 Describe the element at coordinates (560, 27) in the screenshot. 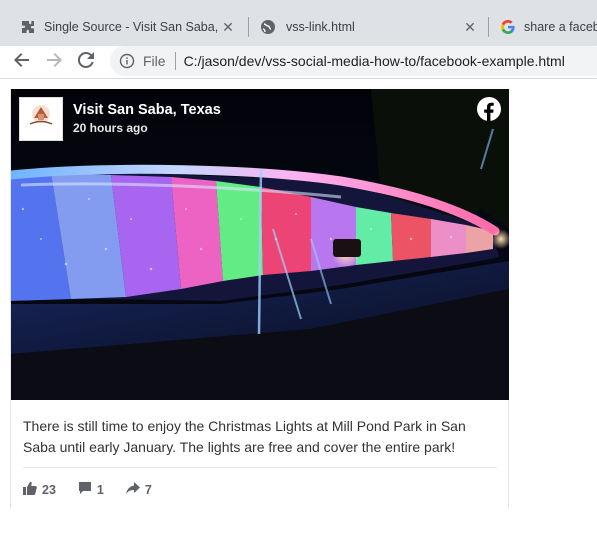

I see `tab-title: share a facebo` at that location.